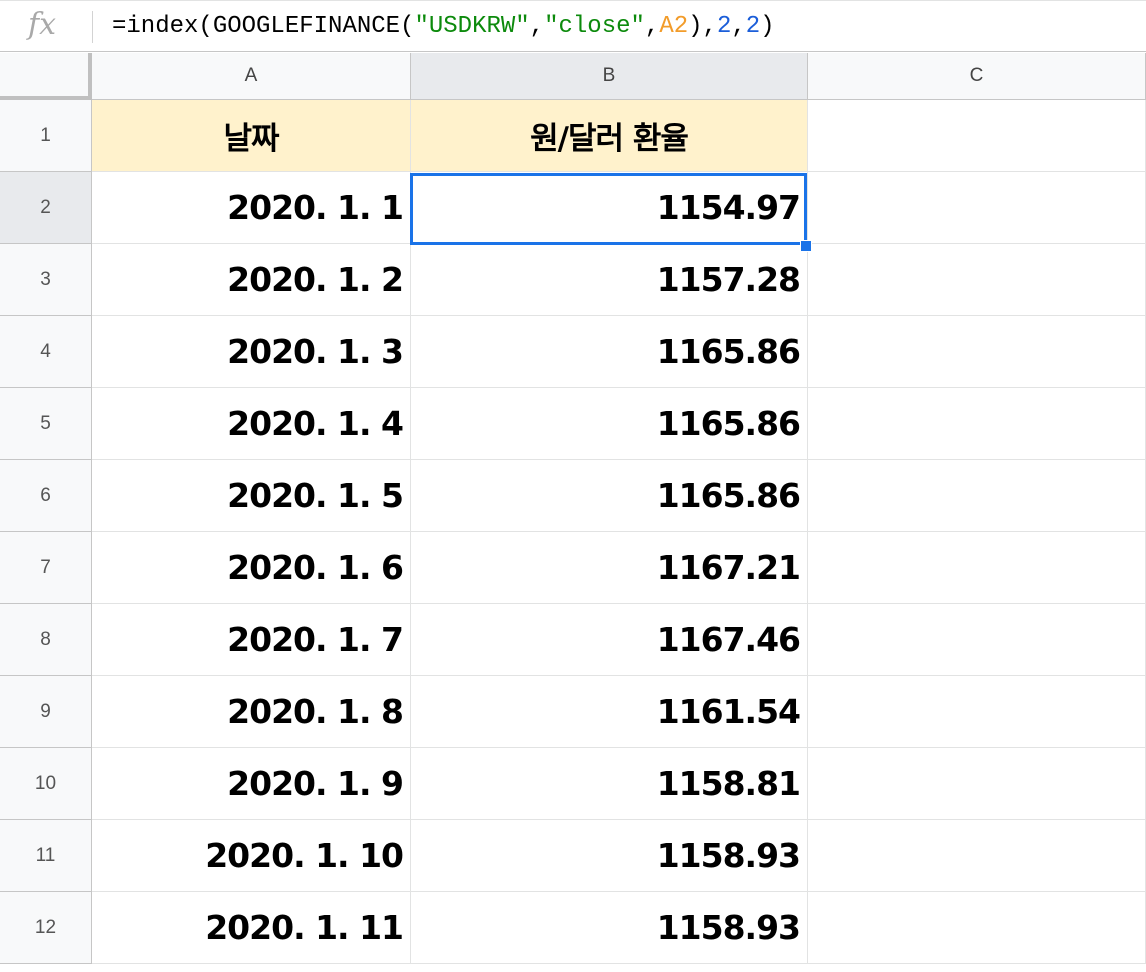 This screenshot has height=972, width=1146. Describe the element at coordinates (594, 26) in the screenshot. I see `formula-token: "close"` at that location.